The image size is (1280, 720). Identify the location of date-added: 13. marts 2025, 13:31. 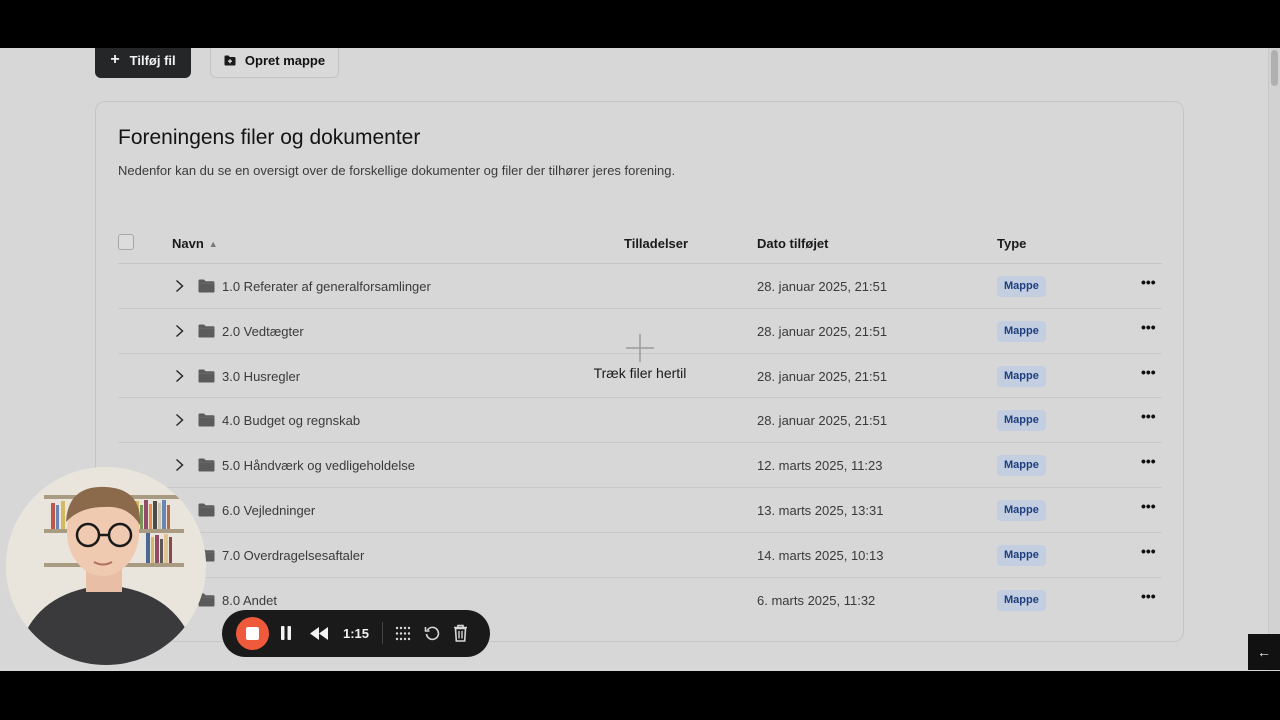
(820, 510).